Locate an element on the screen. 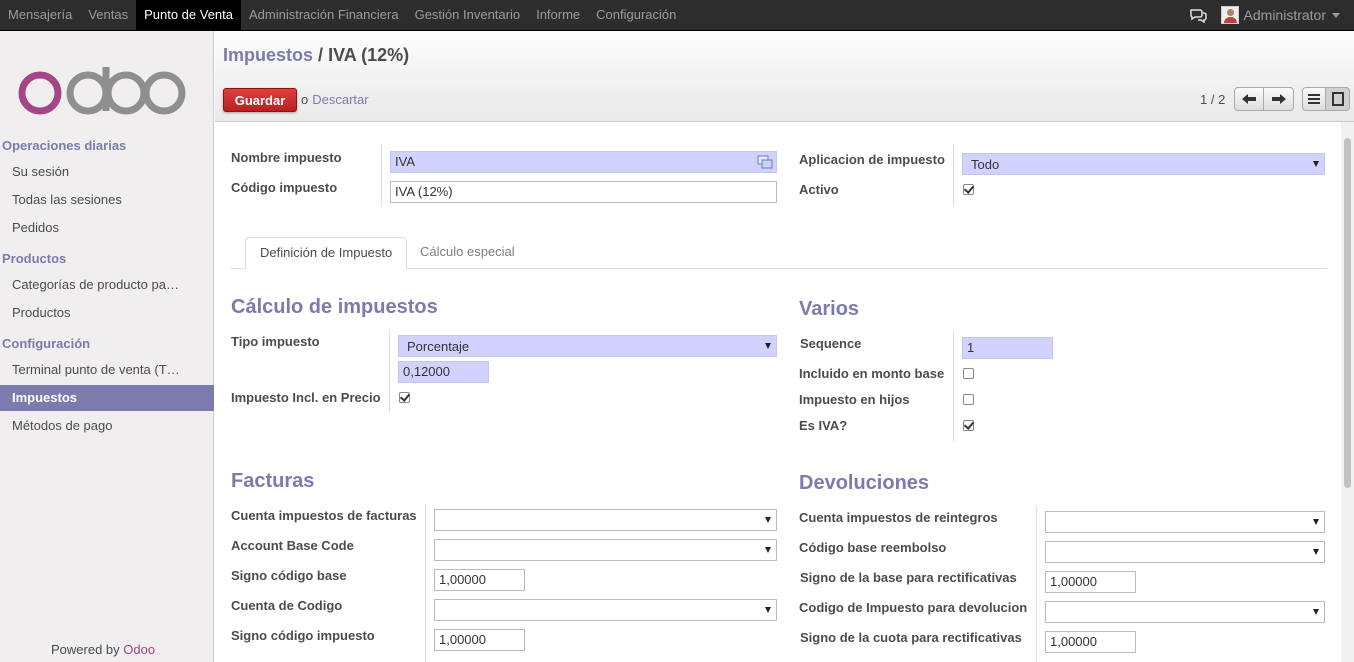  base-sign-field: 1,00000 is located at coordinates (479, 580).